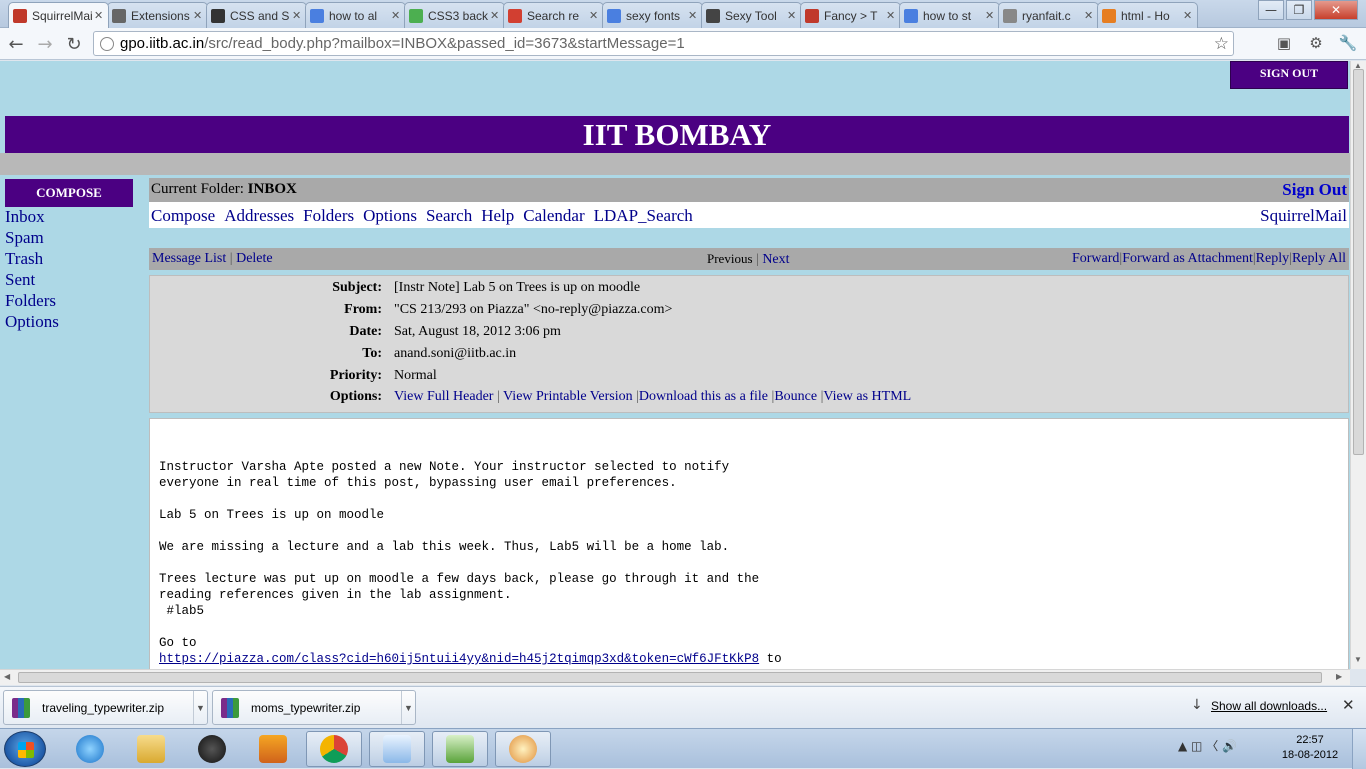 Image resolution: width=1366 pixels, height=769 pixels. Describe the element at coordinates (1271, 10) in the screenshot. I see `minimize-button: —` at that location.